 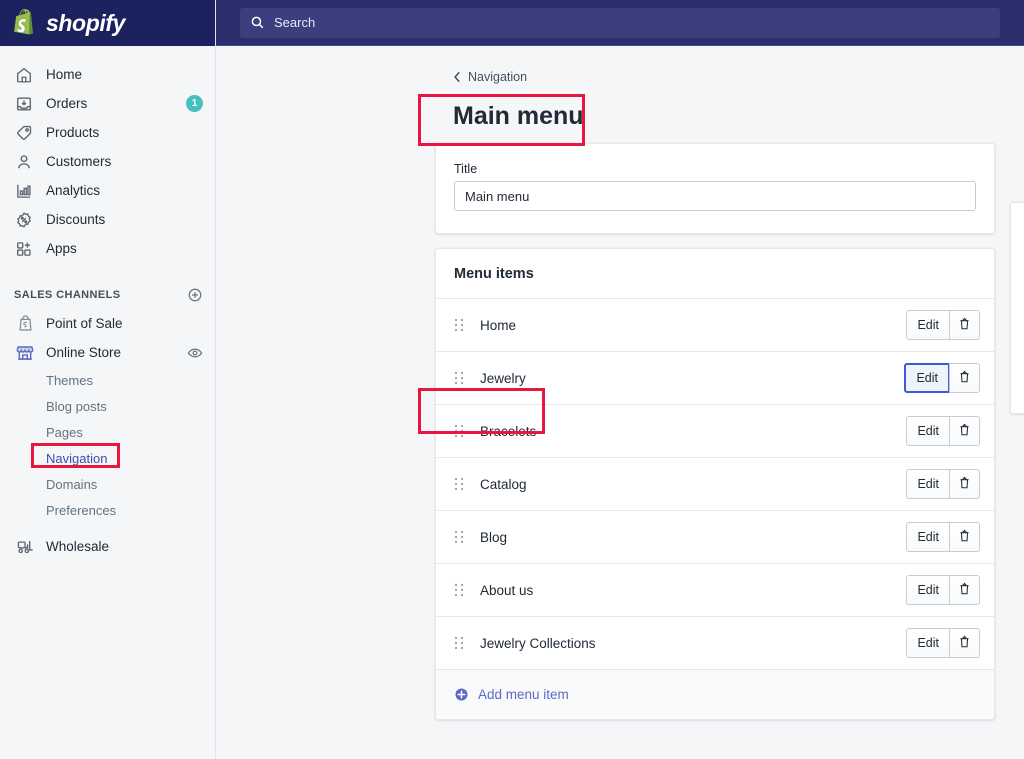 I want to click on sidebar-item-apps: Apps, so click(x=107, y=248).